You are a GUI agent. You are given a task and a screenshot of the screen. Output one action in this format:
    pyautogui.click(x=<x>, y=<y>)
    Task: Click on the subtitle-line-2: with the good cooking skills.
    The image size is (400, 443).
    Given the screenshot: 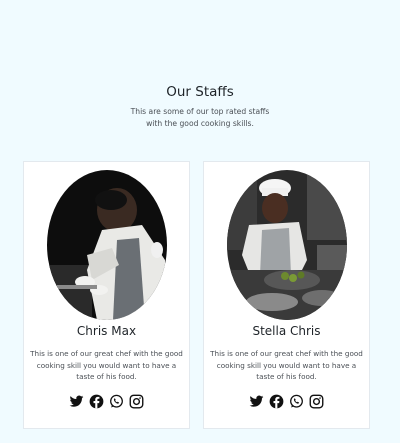 What is the action you would take?
    pyautogui.click(x=200, y=123)
    